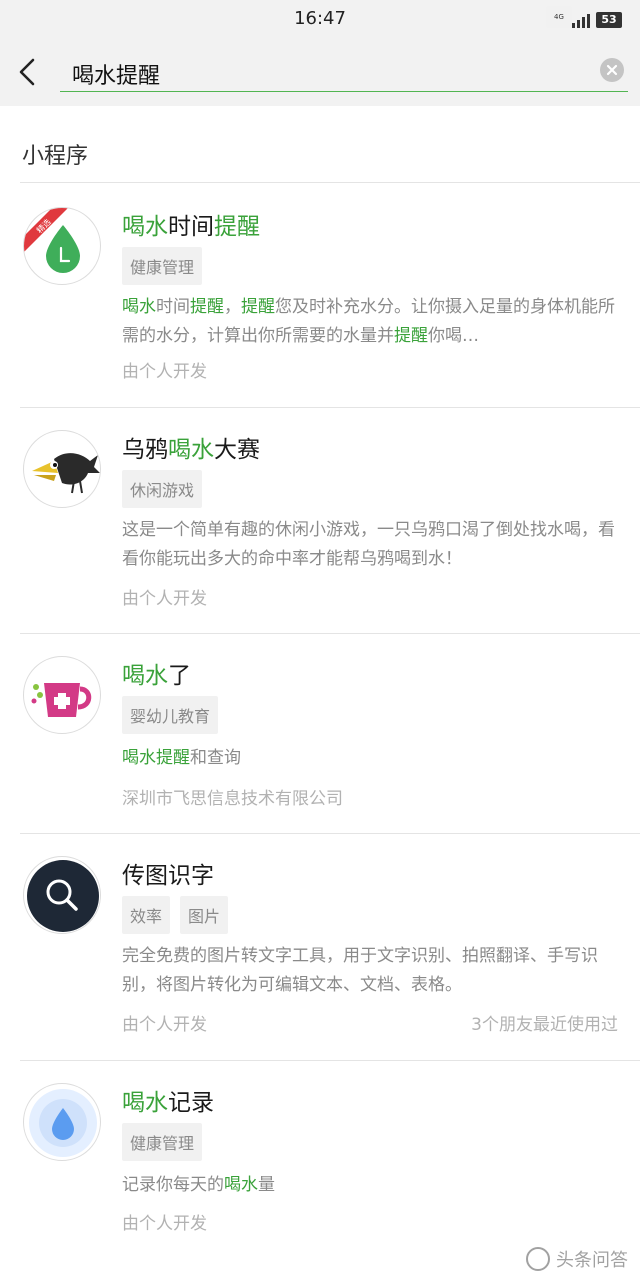 Image resolution: width=640 pixels, height=1280 pixels. What do you see at coordinates (62, 469) in the screenshot?
I see `crow-icon` at bounding box center [62, 469].